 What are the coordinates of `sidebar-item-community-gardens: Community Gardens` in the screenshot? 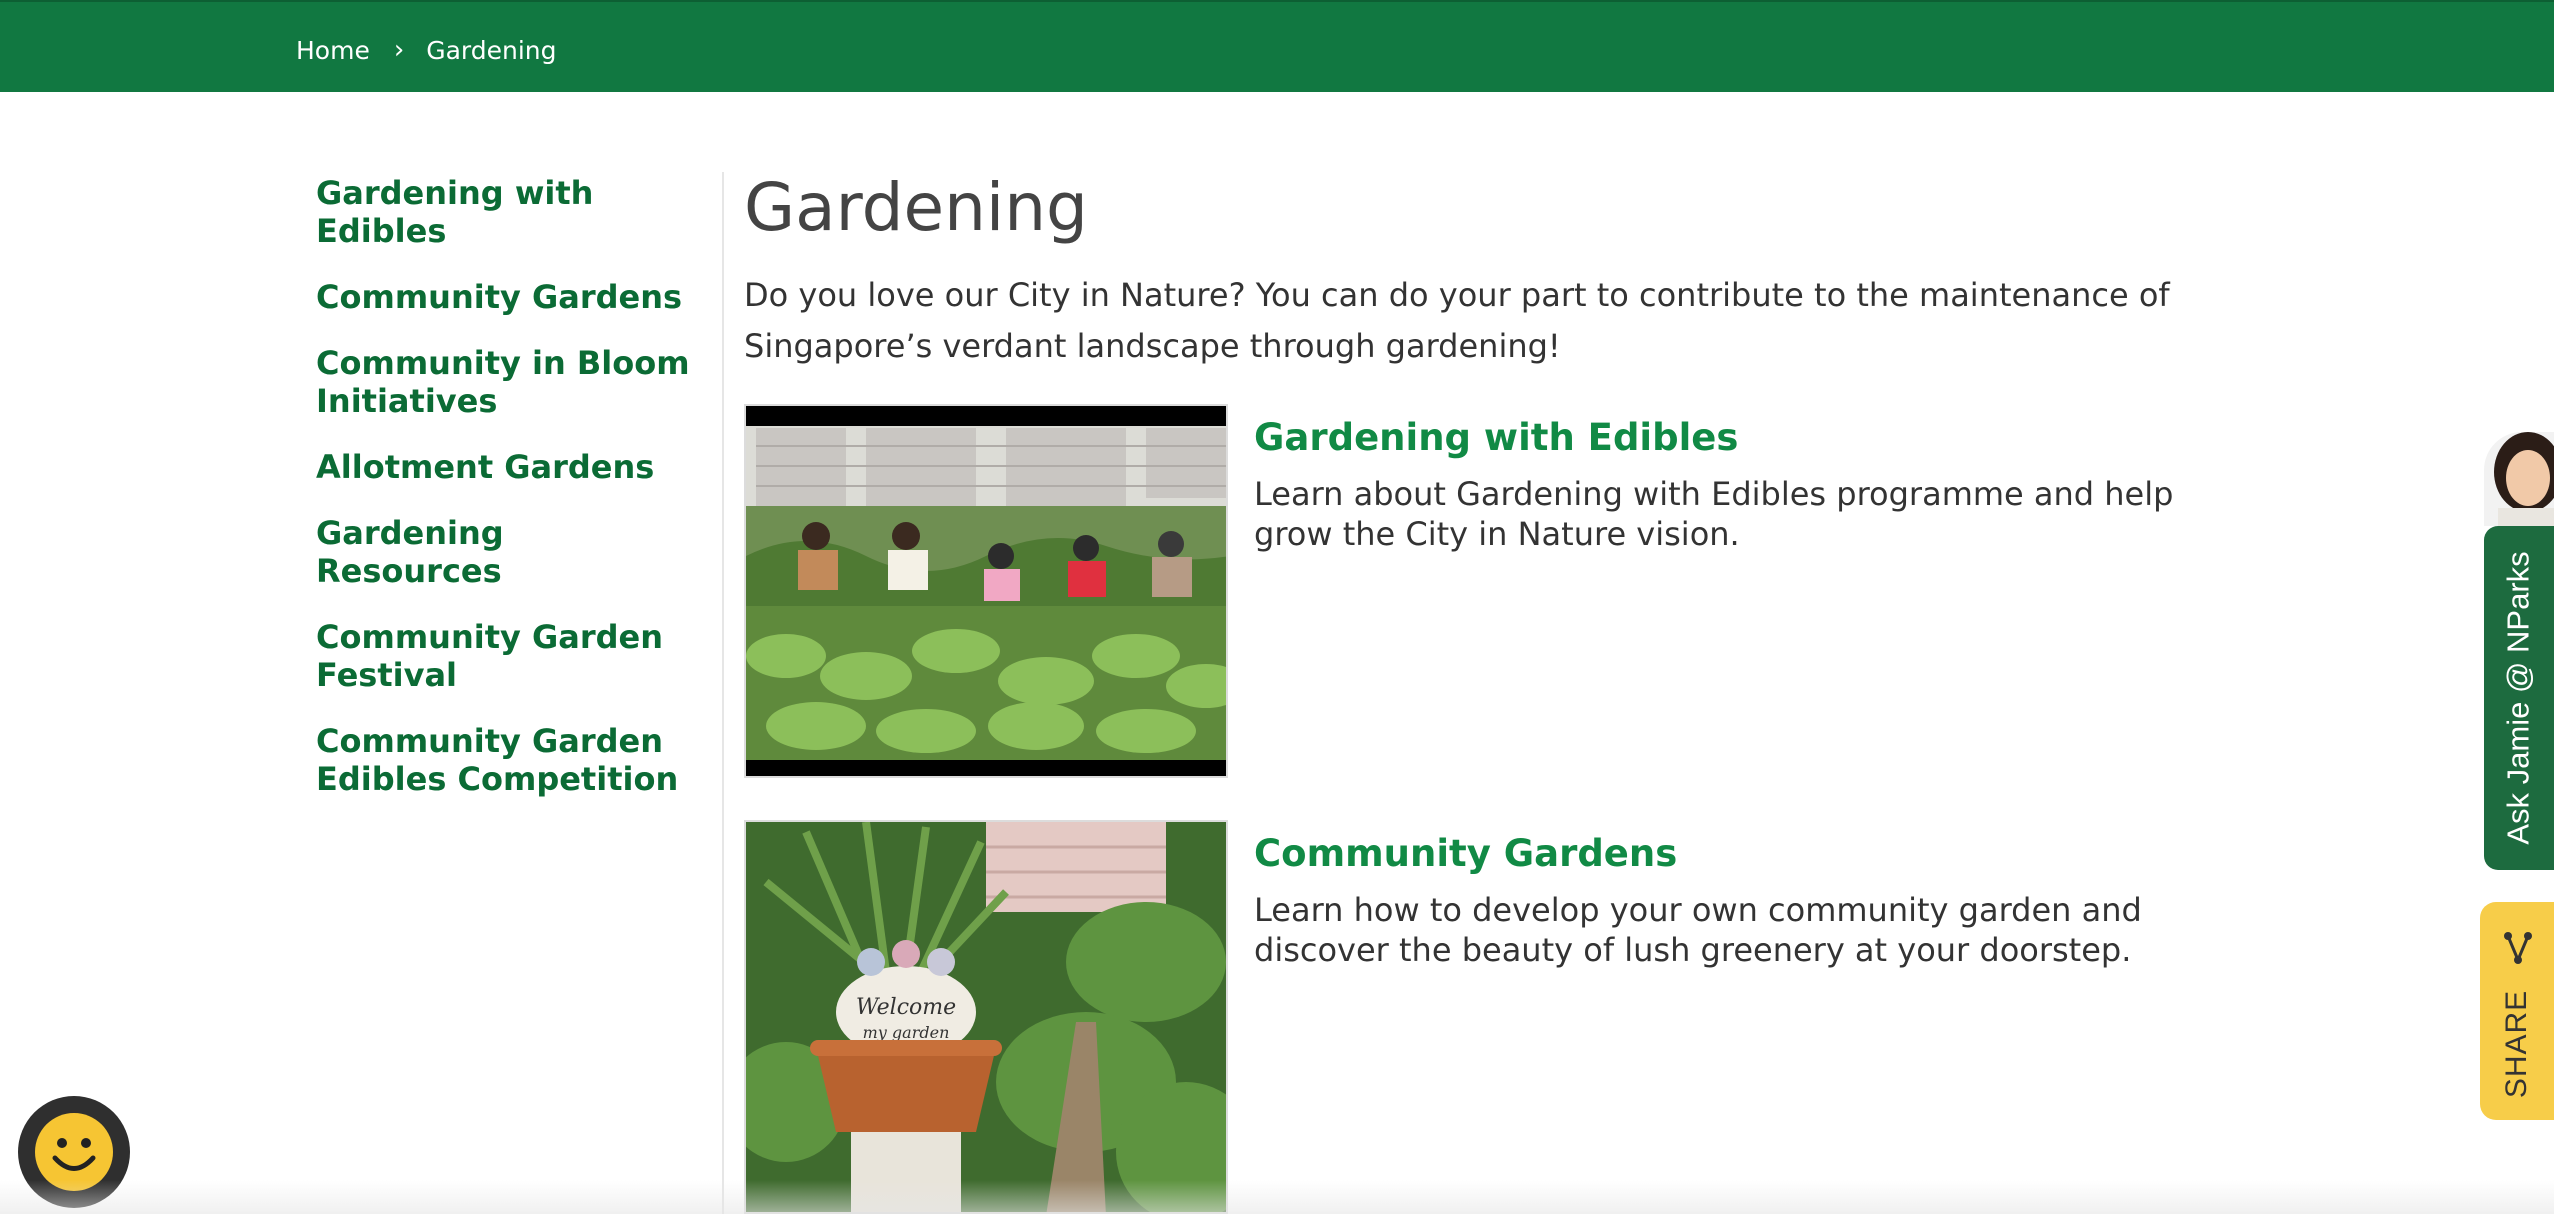 It's located at (506, 297).